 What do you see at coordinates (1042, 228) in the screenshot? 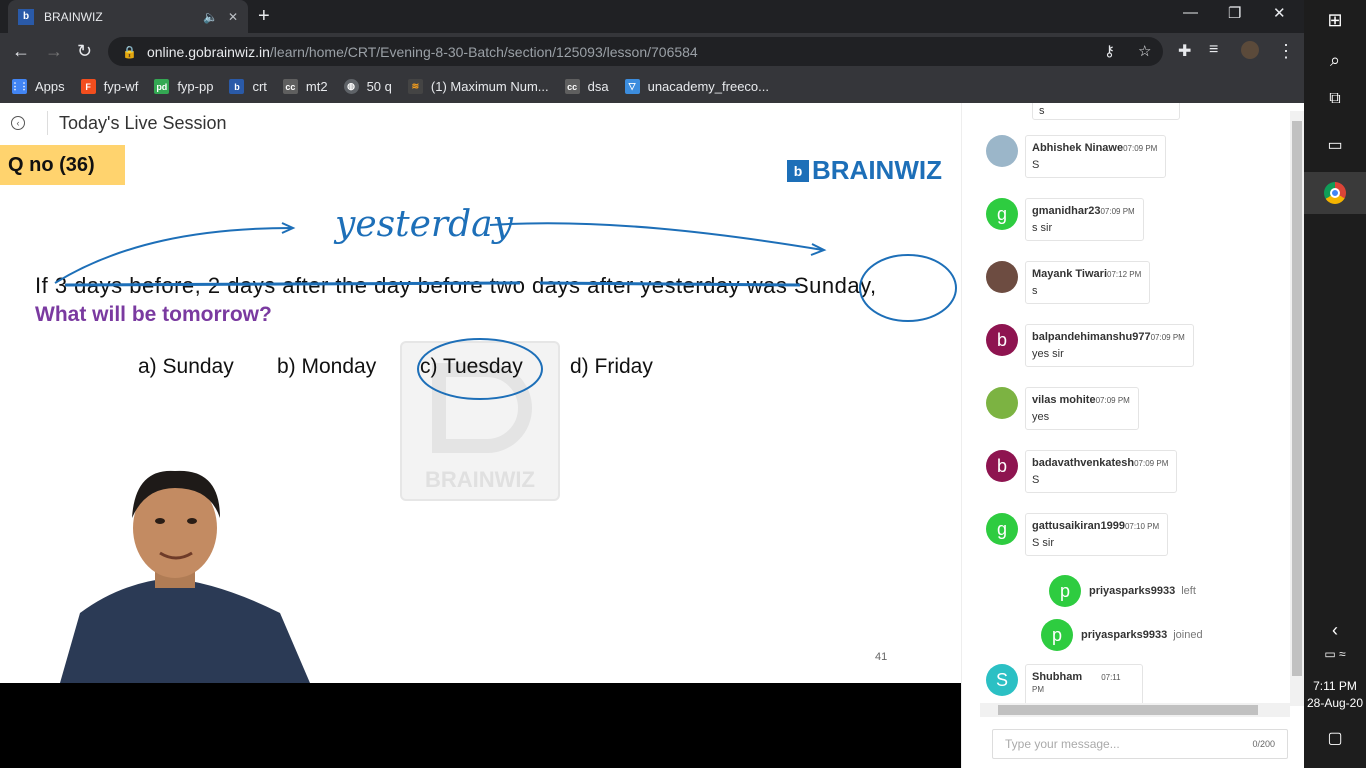
I see `message-text: s sir` at bounding box center [1042, 228].